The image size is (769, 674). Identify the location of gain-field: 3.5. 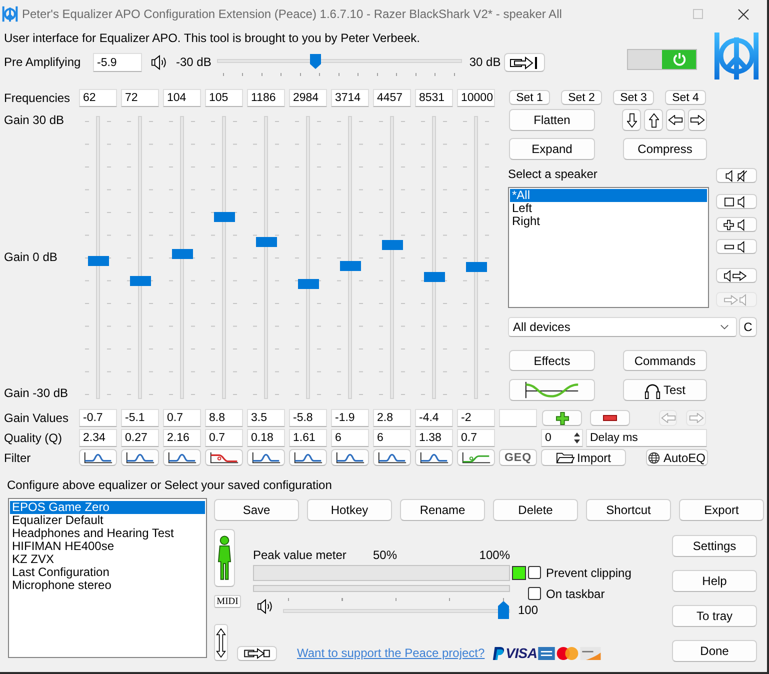
(266, 418).